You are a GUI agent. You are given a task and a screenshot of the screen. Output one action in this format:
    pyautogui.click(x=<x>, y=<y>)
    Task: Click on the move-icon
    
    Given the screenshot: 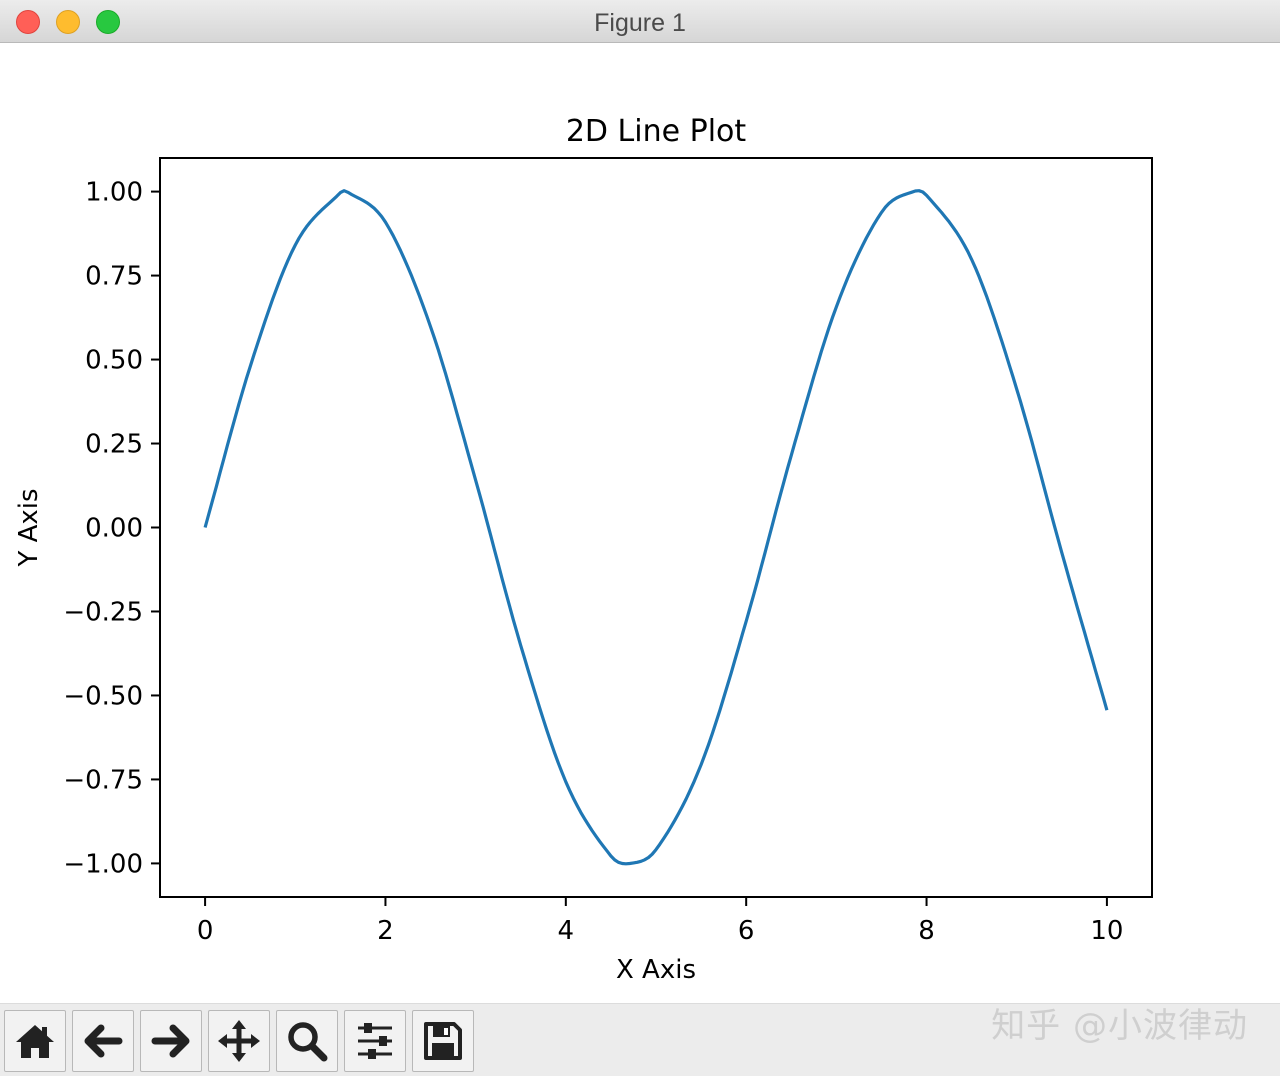 What is the action you would take?
    pyautogui.click(x=239, y=1041)
    